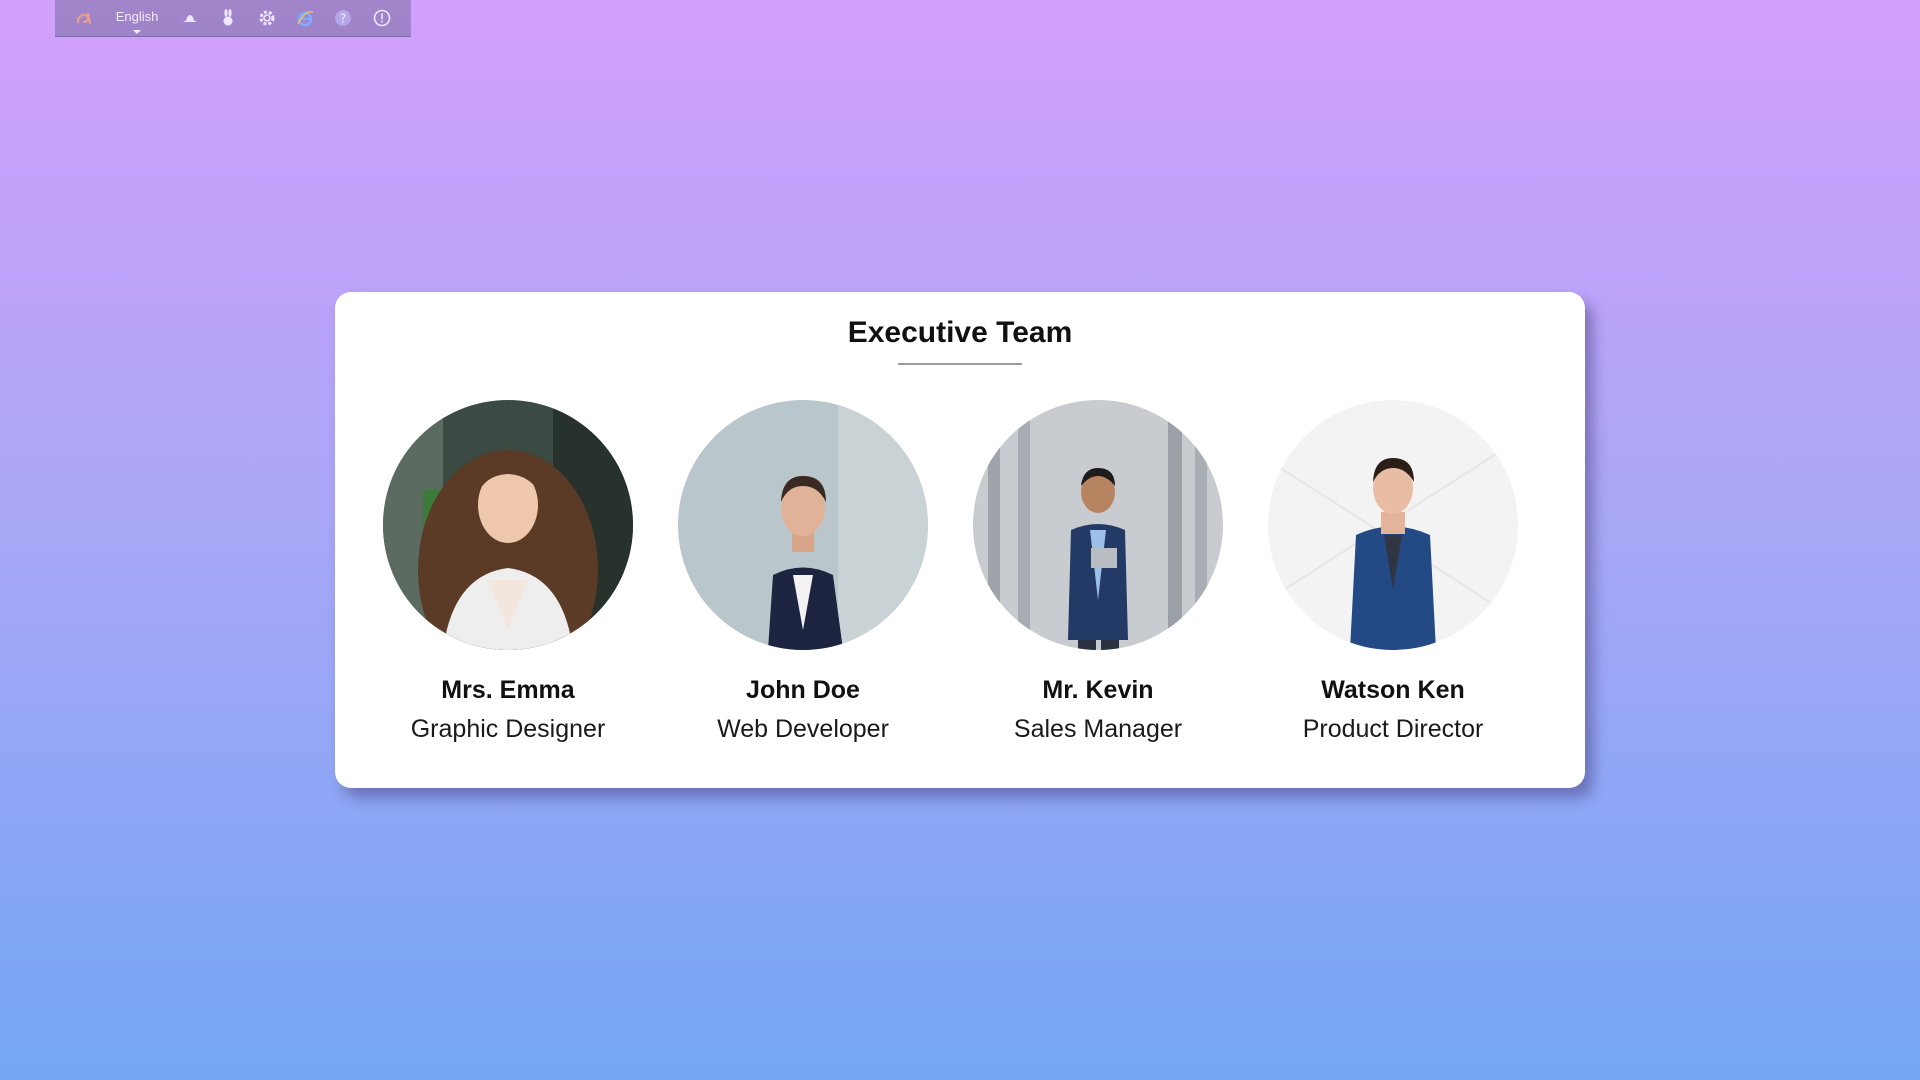 The width and height of the screenshot is (1920, 1080). What do you see at coordinates (190, 18) in the screenshot?
I see `hat-icon` at bounding box center [190, 18].